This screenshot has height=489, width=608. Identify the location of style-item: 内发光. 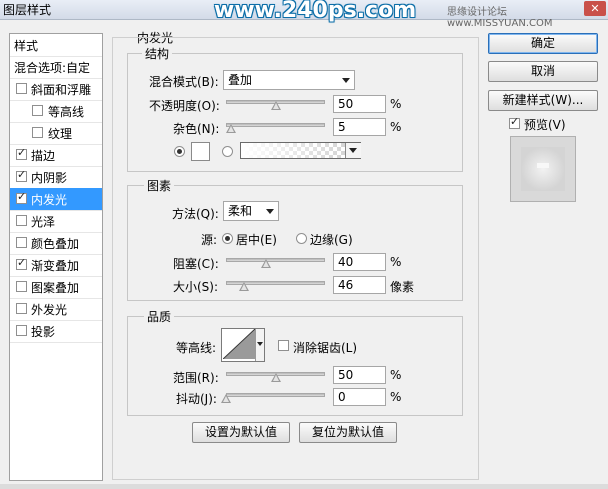
(56, 199).